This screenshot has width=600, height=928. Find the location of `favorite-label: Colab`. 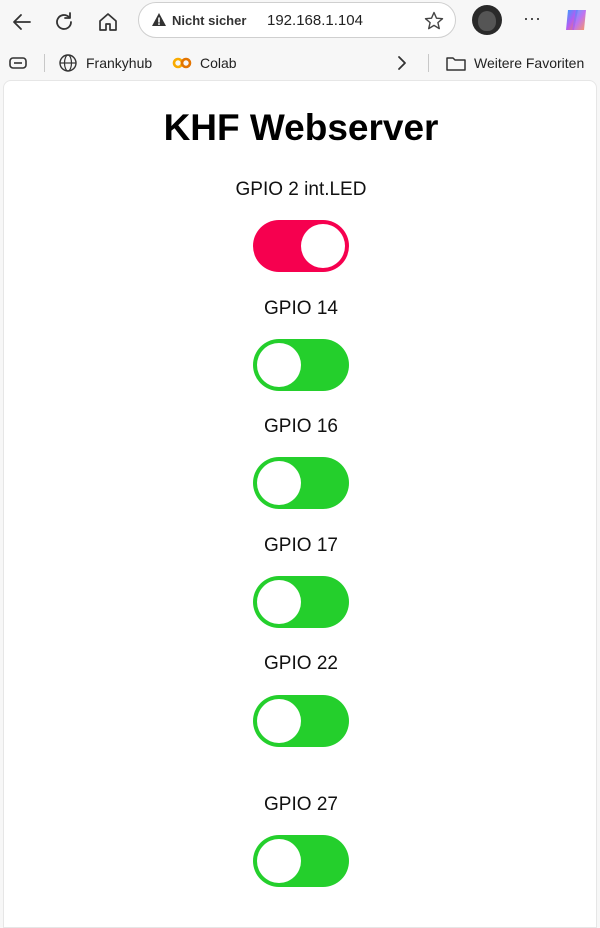

favorite-label: Colab is located at coordinates (218, 63).